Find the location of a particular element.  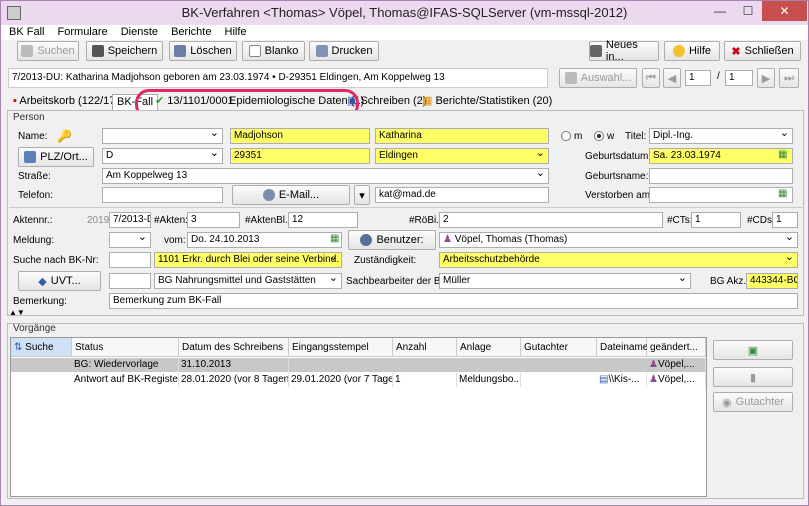

bk-nr-field is located at coordinates (130, 260).